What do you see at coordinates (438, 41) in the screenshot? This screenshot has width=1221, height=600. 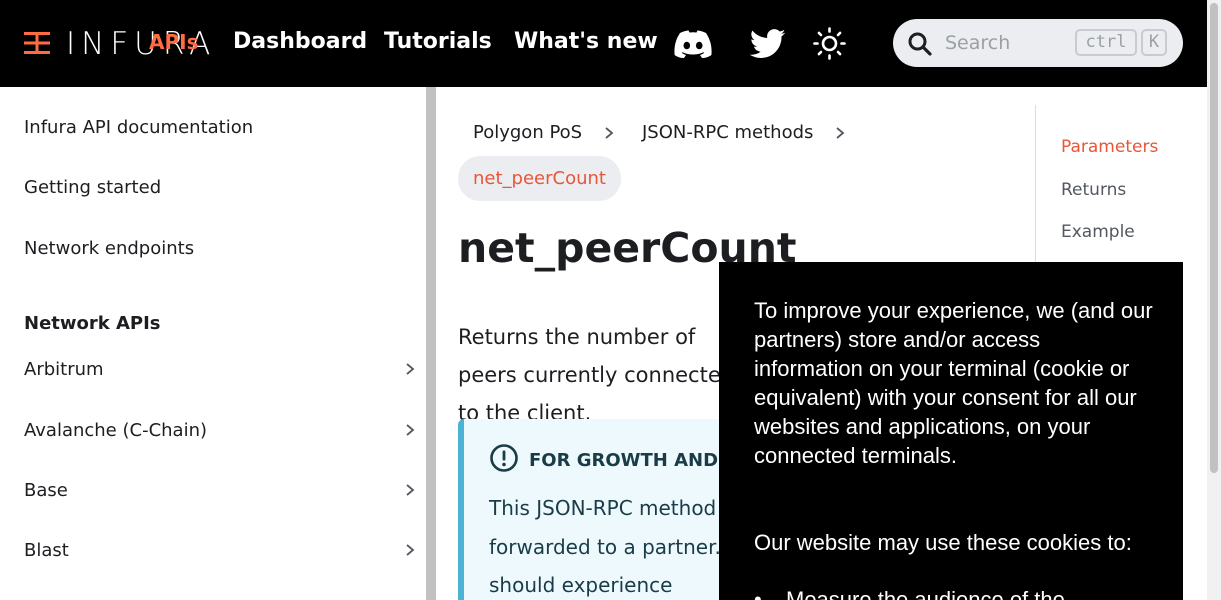 I see `nav-tutorials: Tutorials` at bounding box center [438, 41].